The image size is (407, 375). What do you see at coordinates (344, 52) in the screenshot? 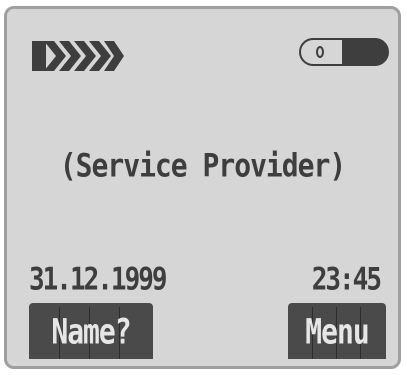
I see `battery-icon` at bounding box center [344, 52].